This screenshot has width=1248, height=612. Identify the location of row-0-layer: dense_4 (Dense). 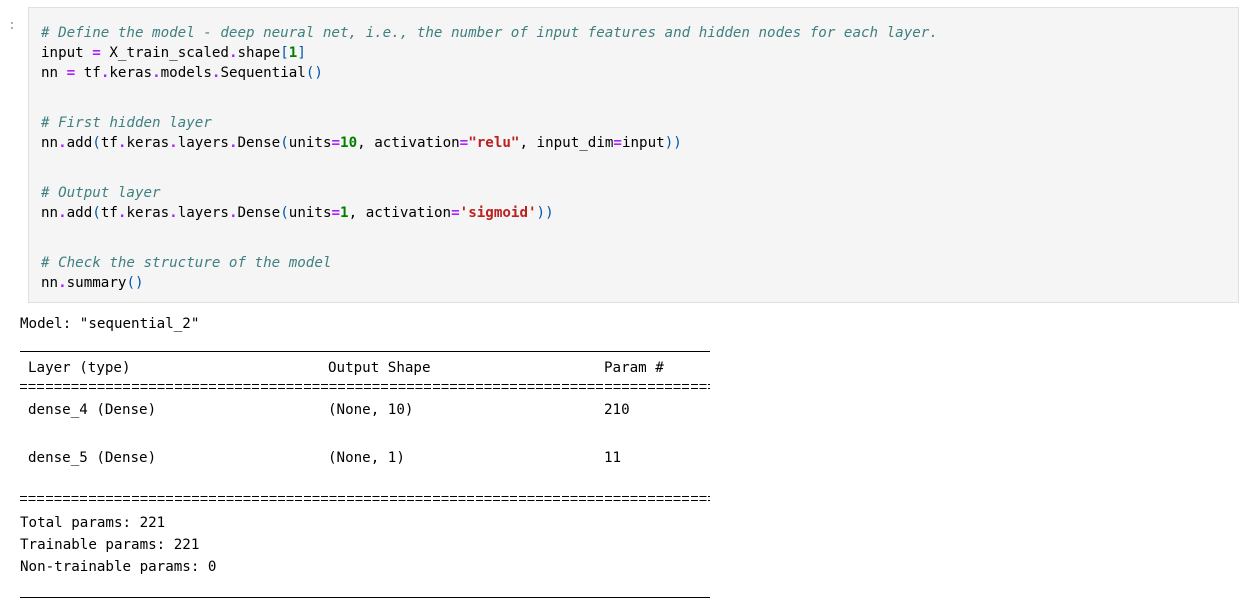
(92, 410).